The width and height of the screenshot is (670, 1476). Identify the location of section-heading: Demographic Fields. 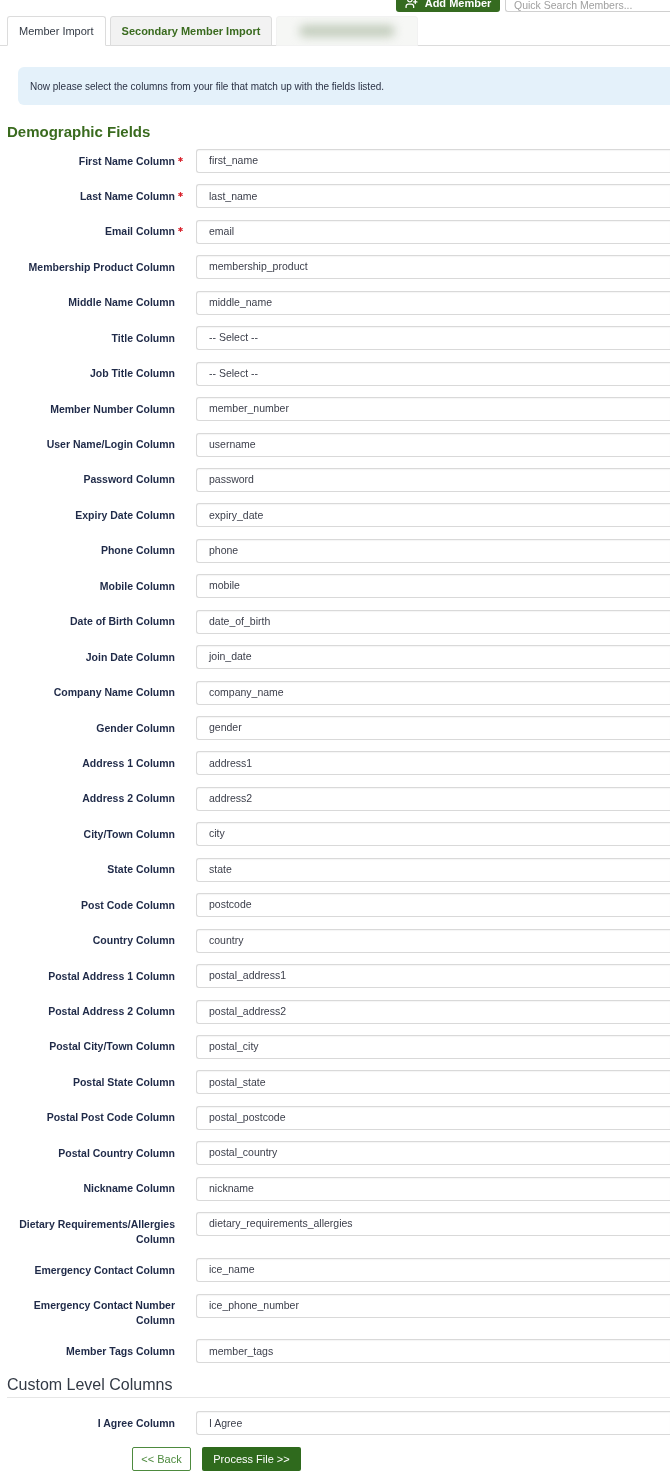
(79, 132).